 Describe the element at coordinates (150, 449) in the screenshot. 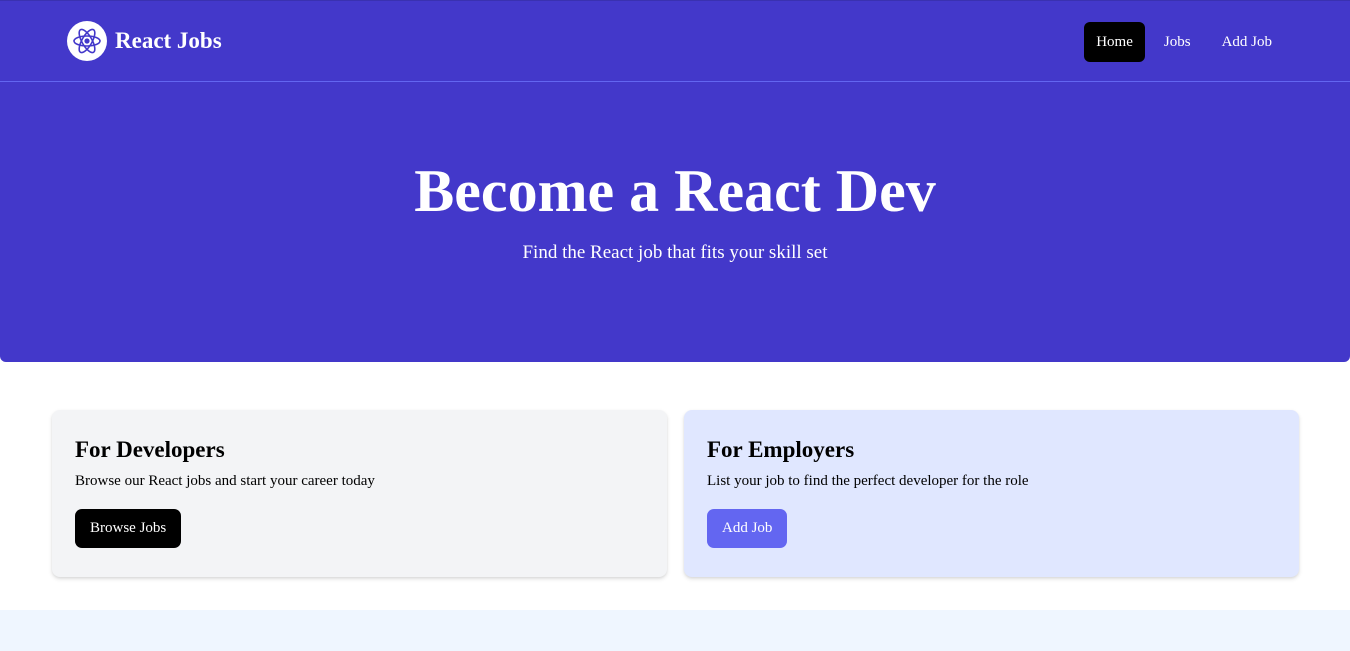

I see `developers-card-title: For Developers` at that location.